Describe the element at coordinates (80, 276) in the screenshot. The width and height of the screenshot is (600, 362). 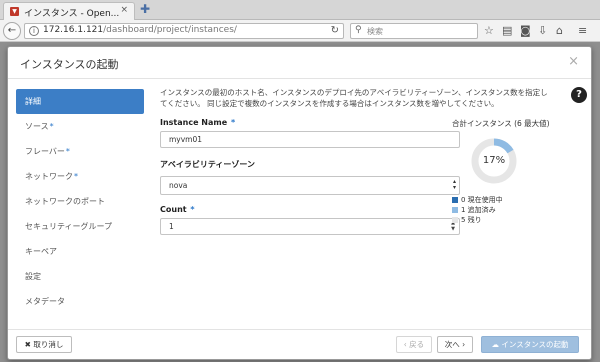
I see `sidebar-item: 設定` at that location.